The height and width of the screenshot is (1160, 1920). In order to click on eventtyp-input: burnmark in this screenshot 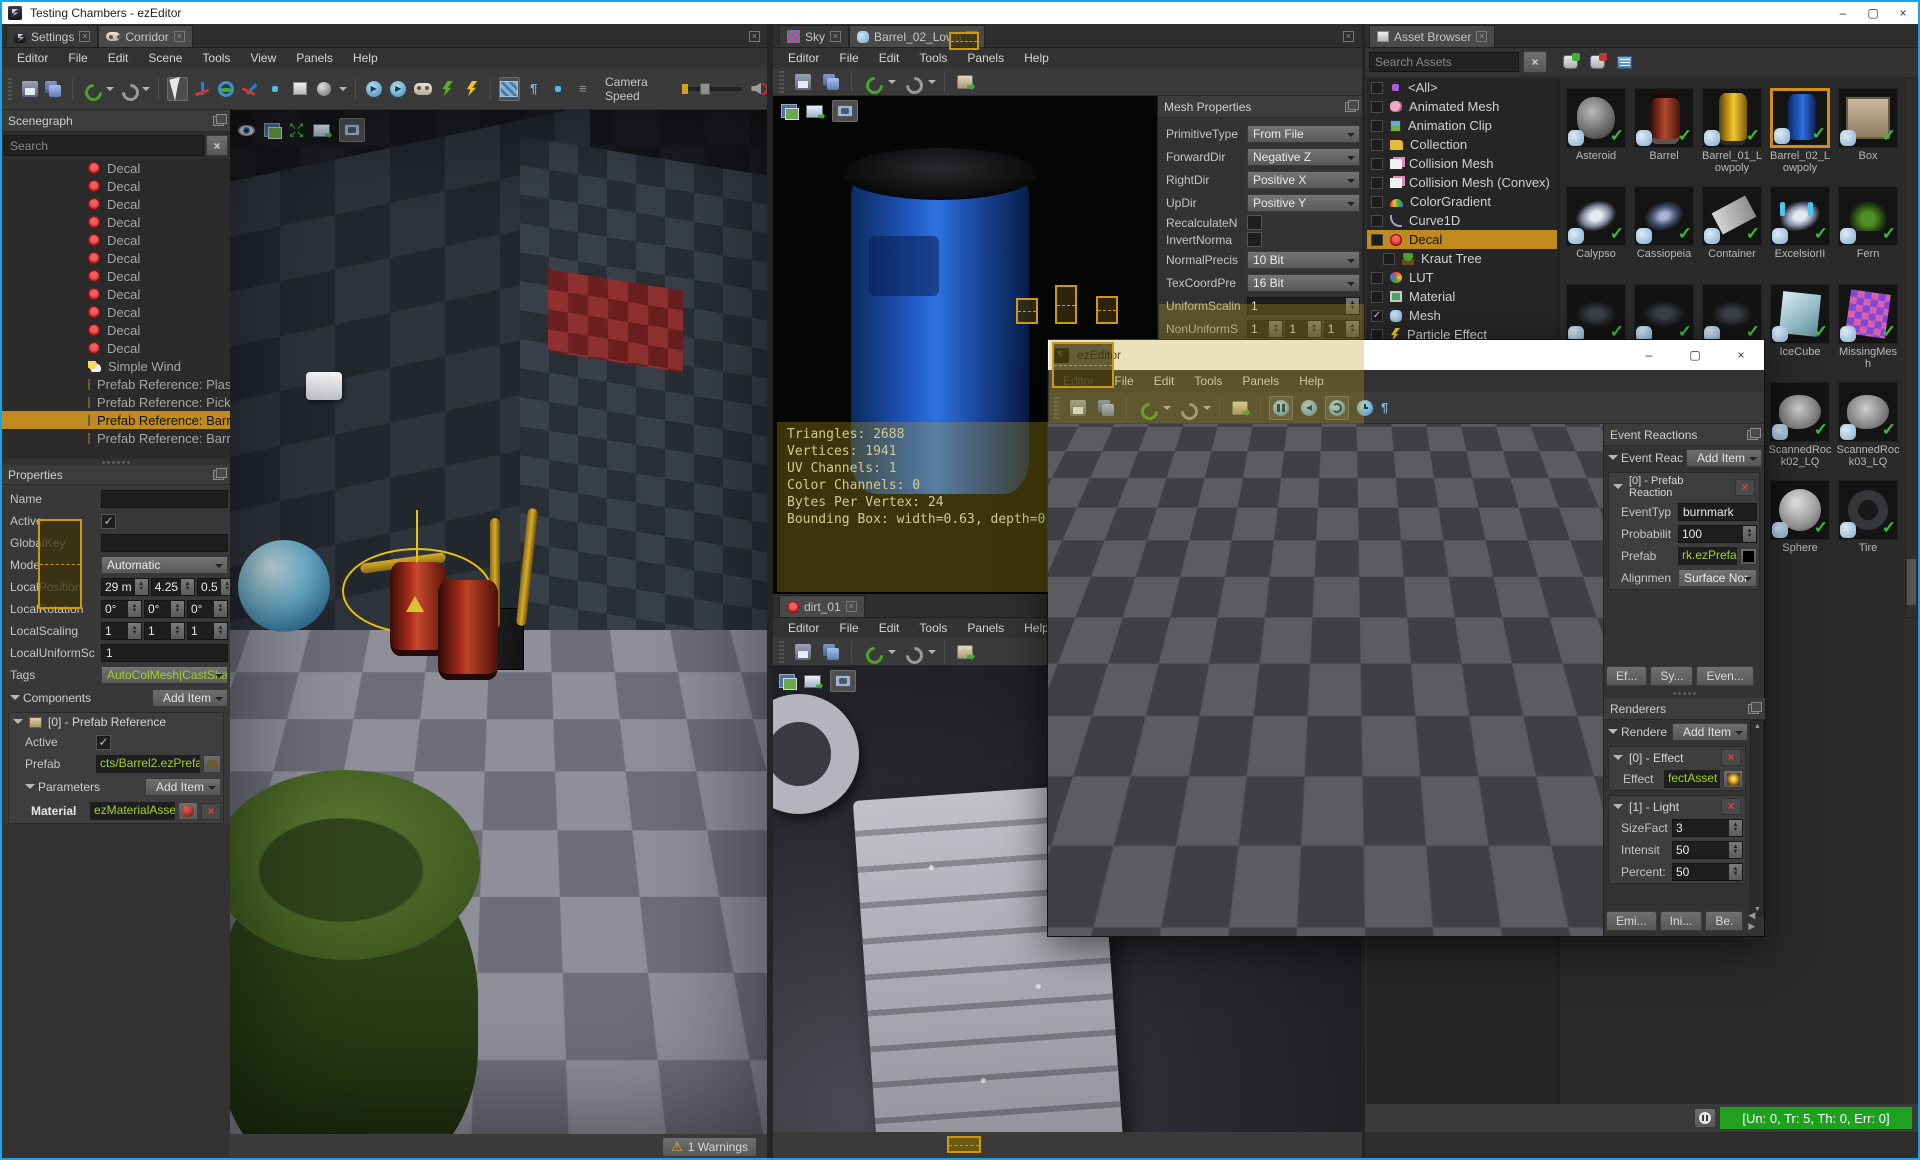, I will do `click(1717, 512)`.